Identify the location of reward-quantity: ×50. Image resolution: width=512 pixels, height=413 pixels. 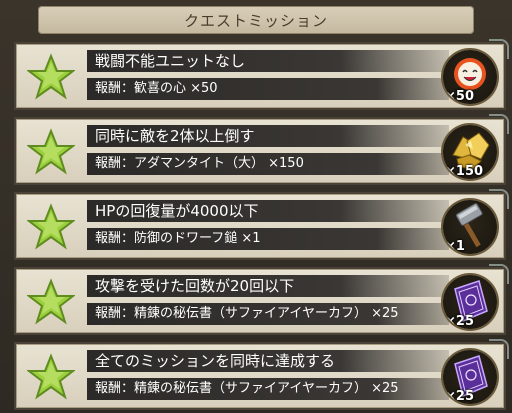
(459, 96).